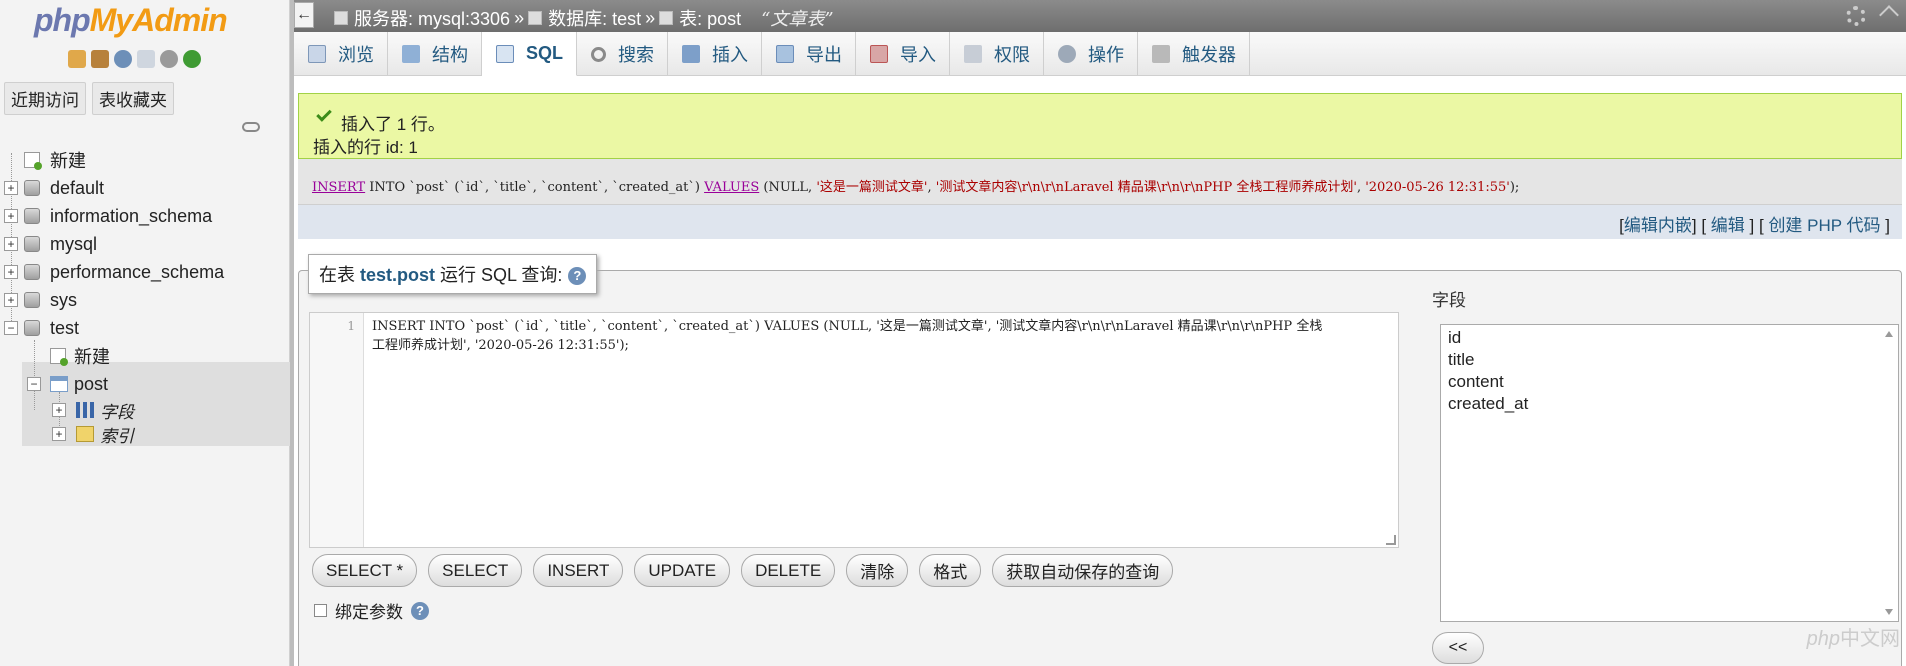 The width and height of the screenshot is (1906, 666). Describe the element at coordinates (91, 383) in the screenshot. I see `tree-item-label: post` at that location.